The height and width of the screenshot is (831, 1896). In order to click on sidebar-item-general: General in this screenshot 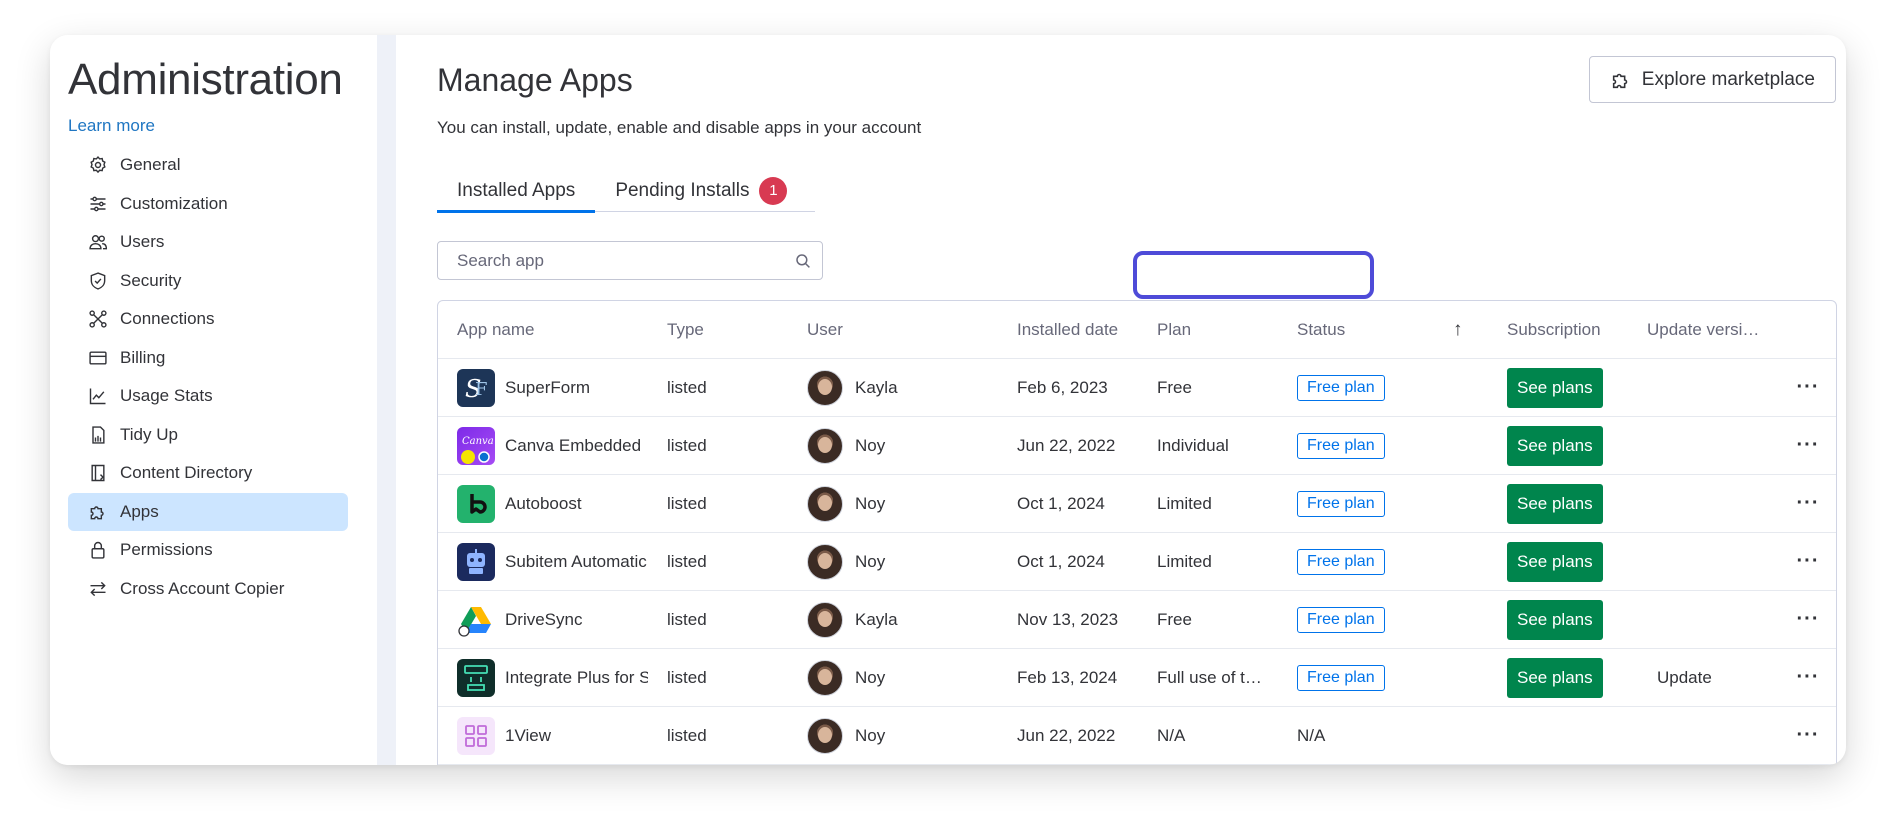, I will do `click(208, 165)`.